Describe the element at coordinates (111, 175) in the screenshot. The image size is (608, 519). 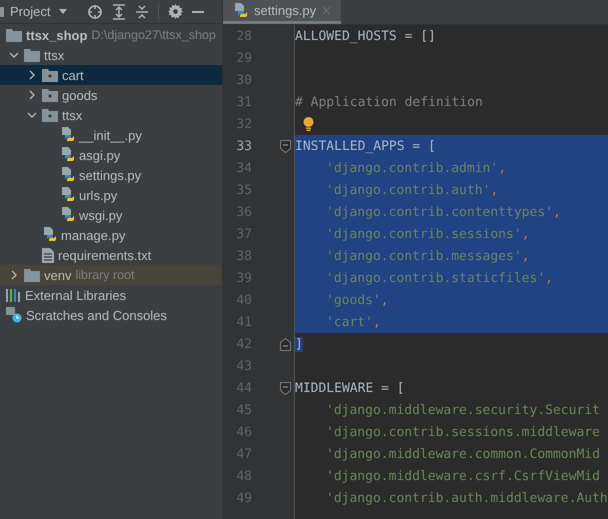
I see `tree-item: settings.py` at that location.